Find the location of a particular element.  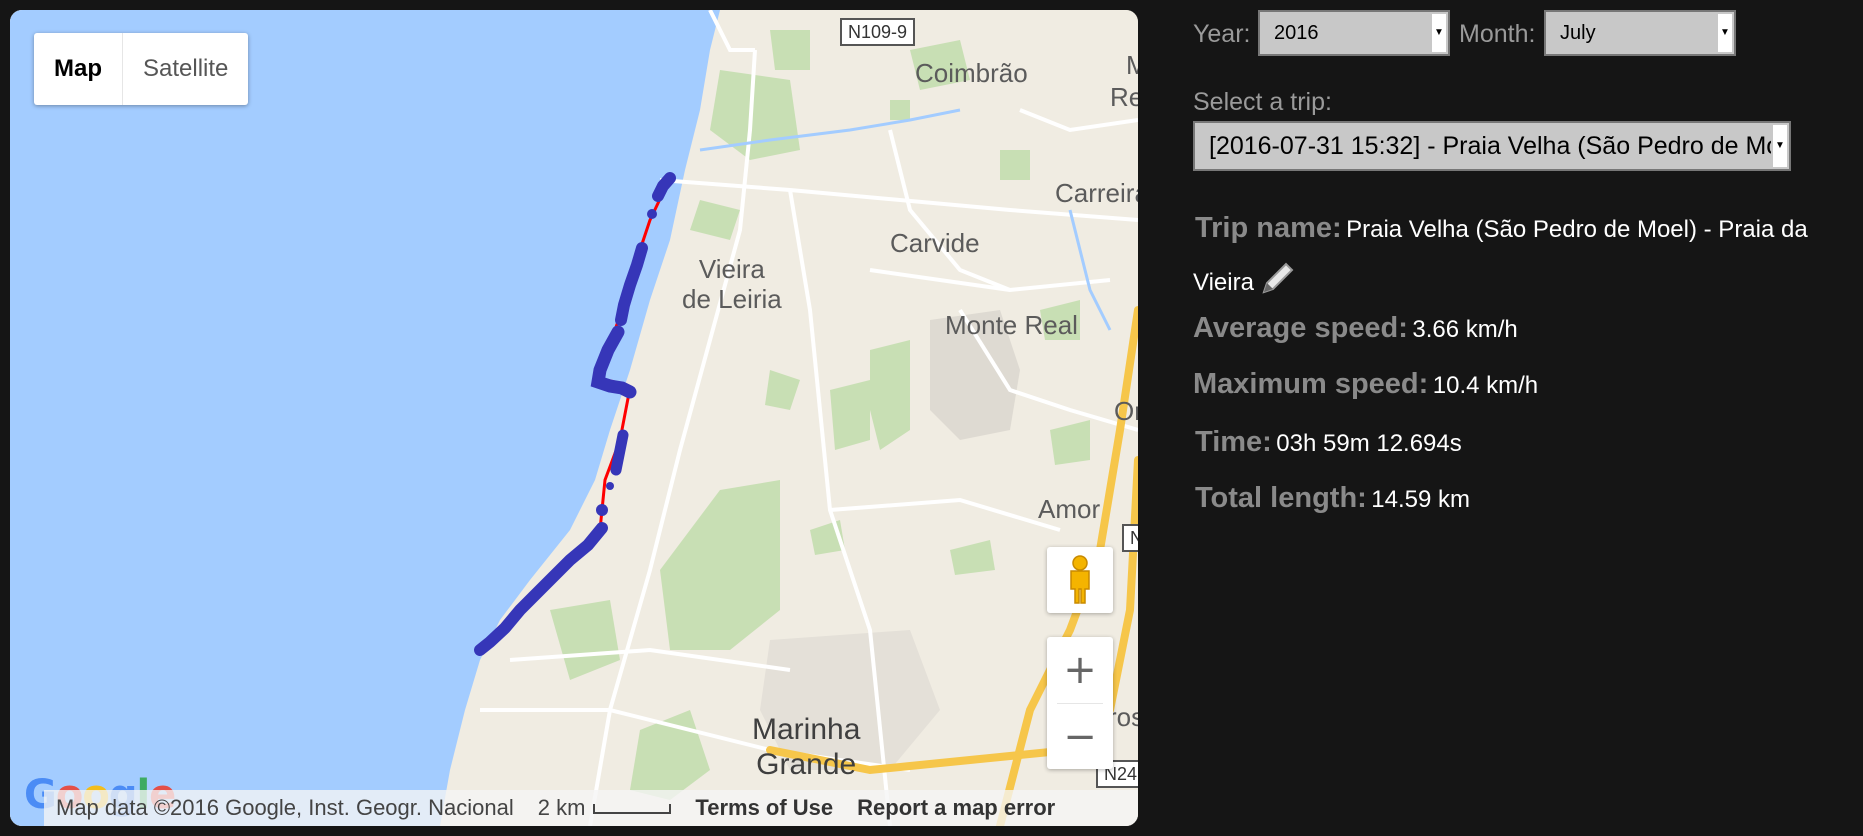

time-value: 03h 59m 12.694s is located at coordinates (1369, 443).